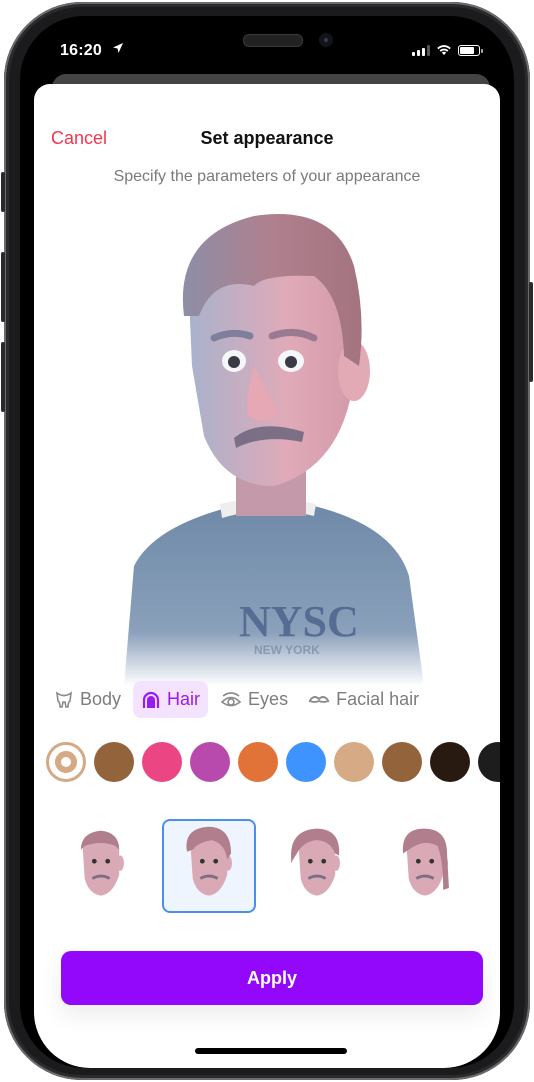 This screenshot has height=1082, width=534. I want to click on tab-body: Body, so click(87, 699).